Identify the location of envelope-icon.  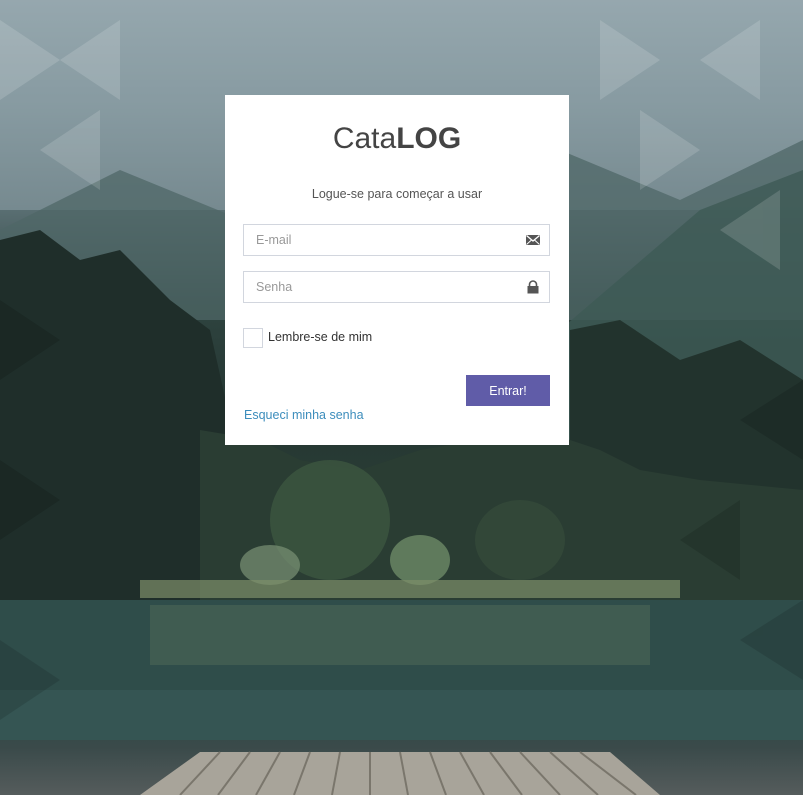
(533, 240).